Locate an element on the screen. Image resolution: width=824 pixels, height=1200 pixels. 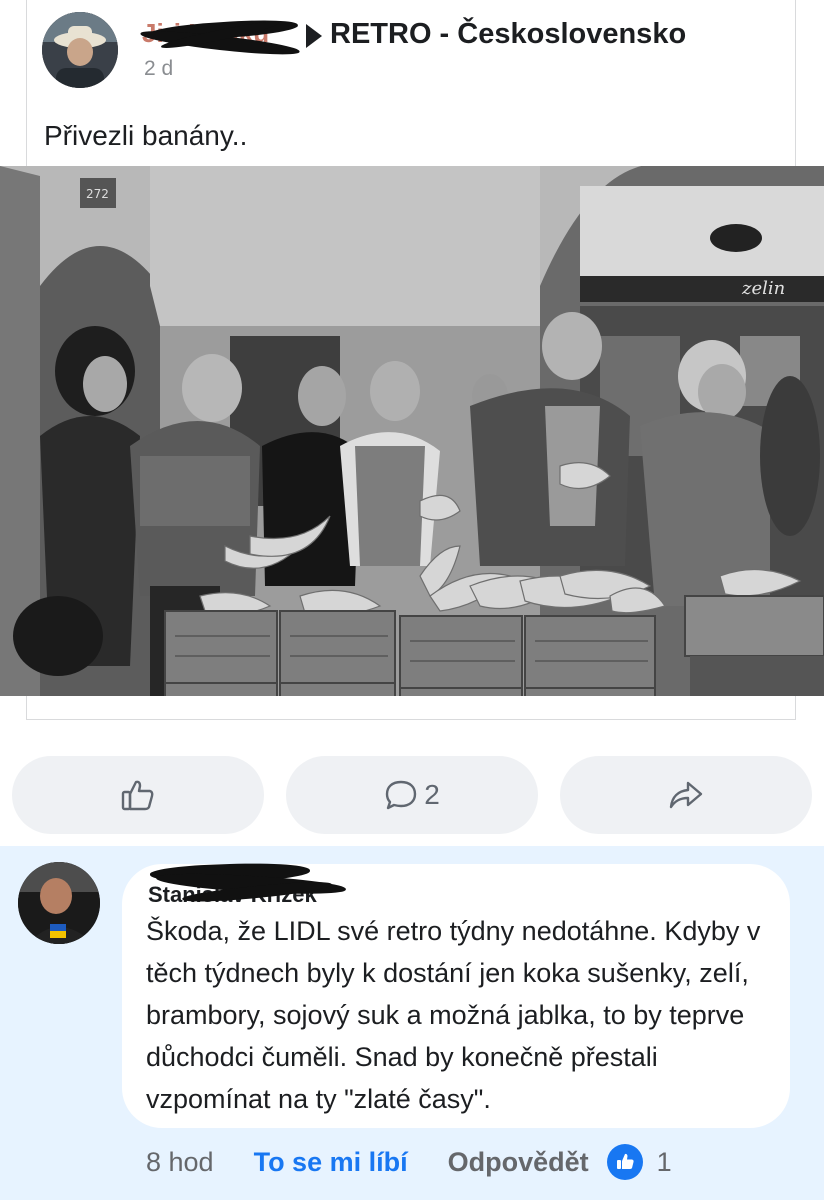
commenter-avatar is located at coordinates (59, 903).